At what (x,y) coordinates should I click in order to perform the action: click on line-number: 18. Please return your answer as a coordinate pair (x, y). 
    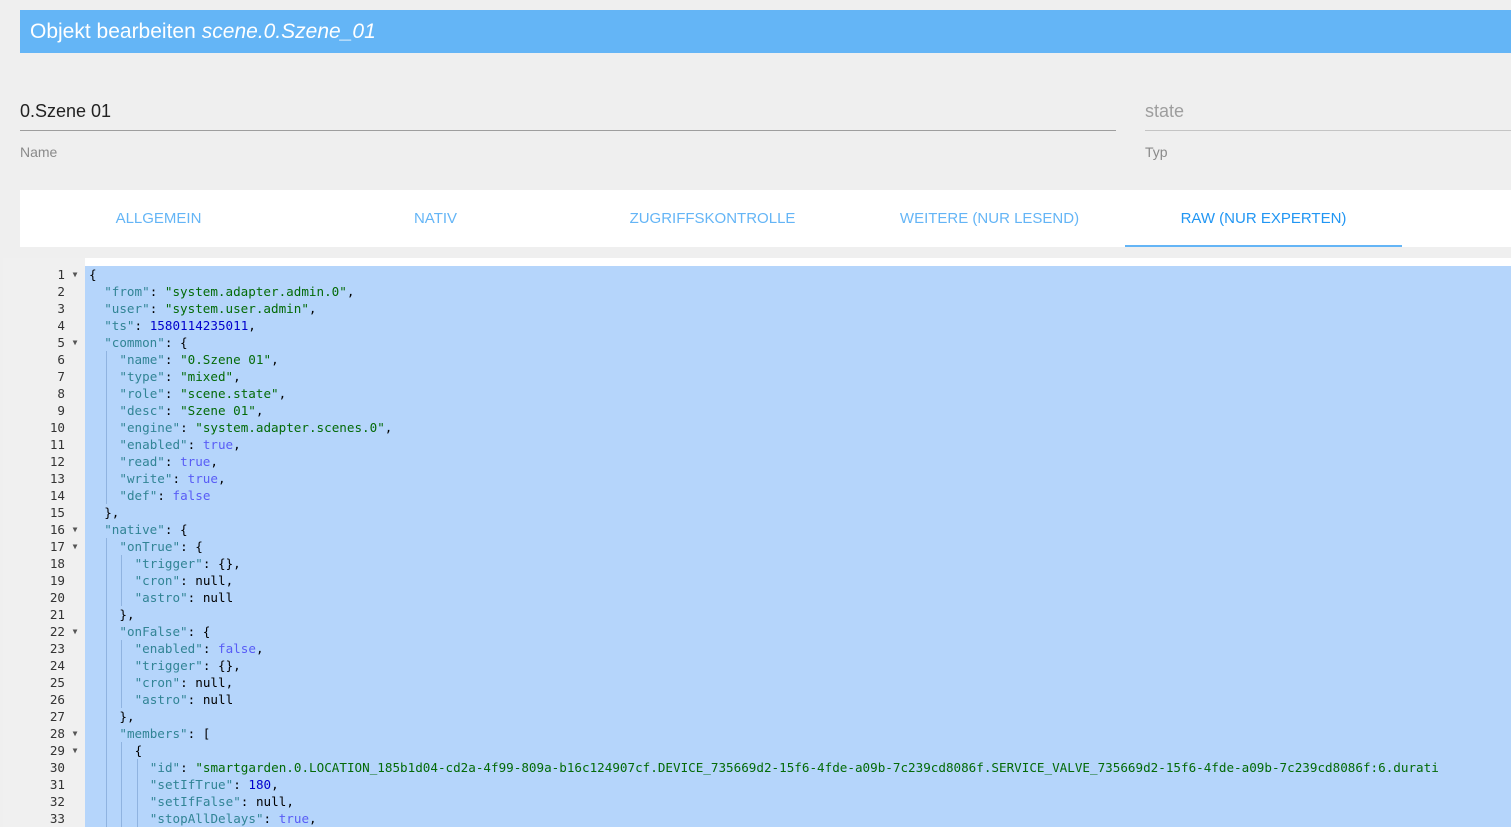
    Looking at the image, I should click on (57, 563).